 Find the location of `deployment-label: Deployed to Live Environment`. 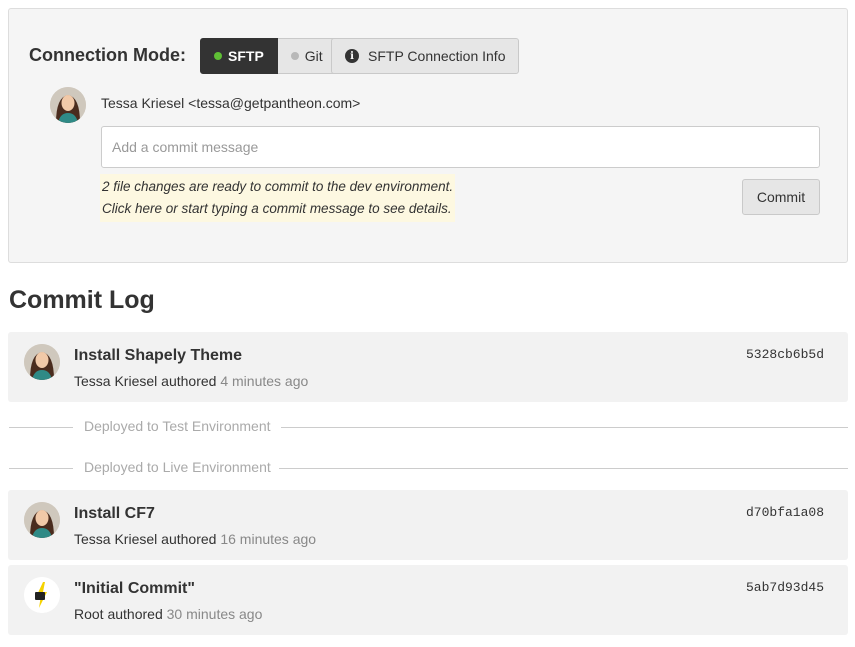

deployment-label: Deployed to Live Environment is located at coordinates (177, 467).